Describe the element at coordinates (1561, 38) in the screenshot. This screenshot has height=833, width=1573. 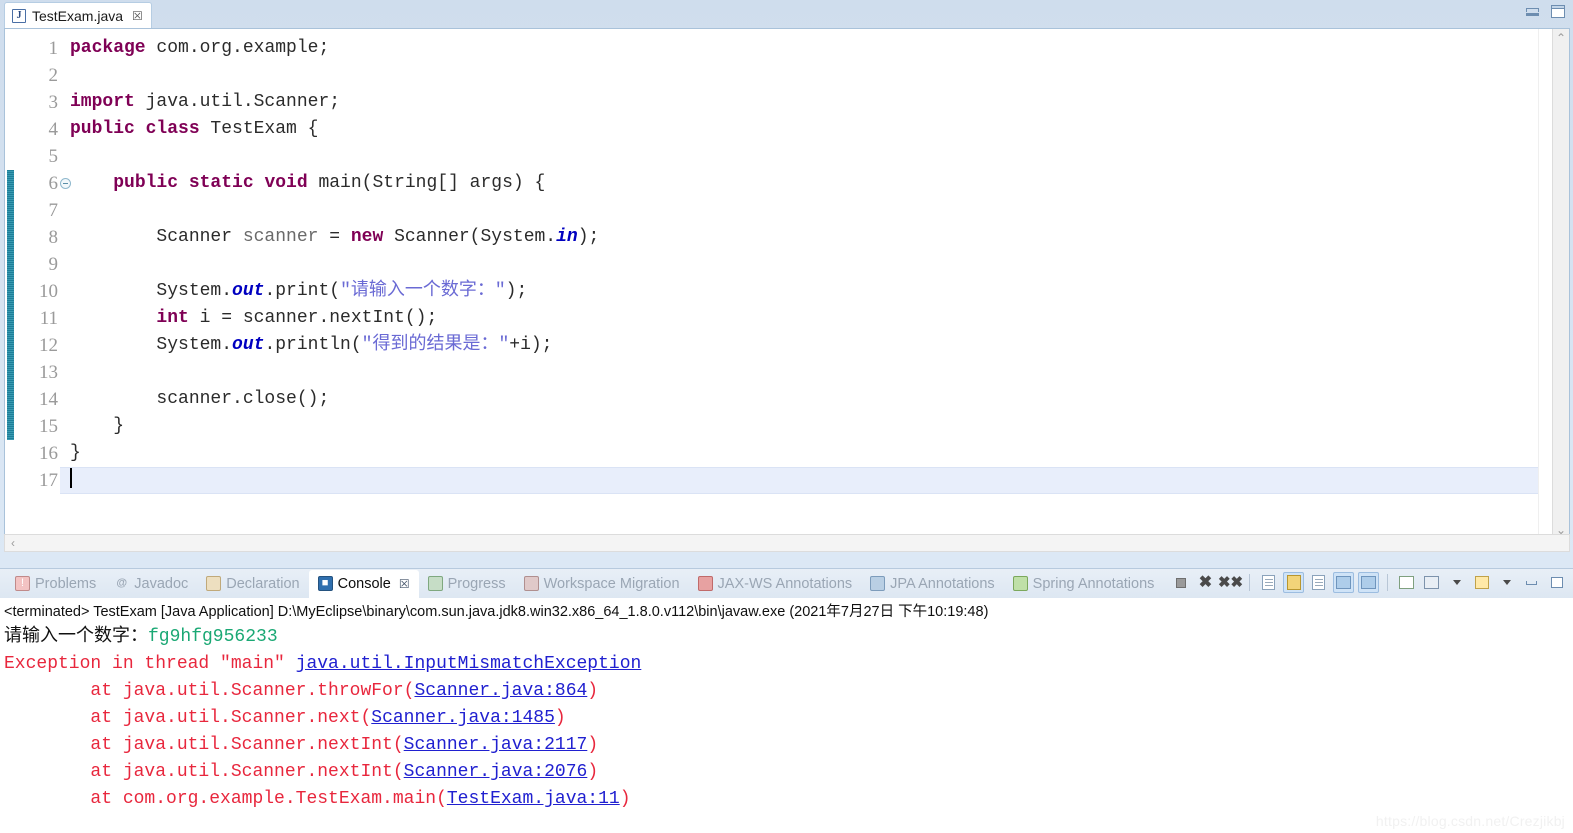
I see `scroll-up-icon: ⌃` at that location.